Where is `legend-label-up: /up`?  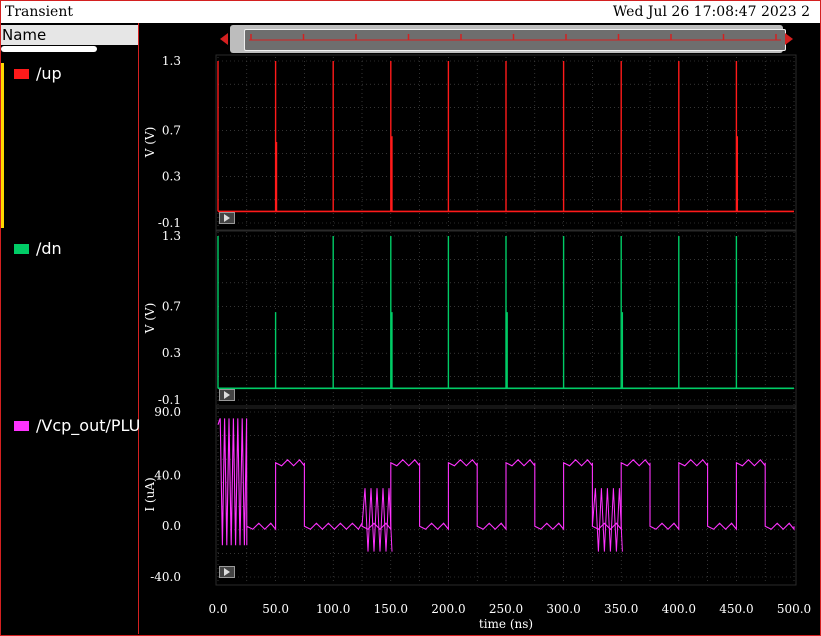 legend-label-up: /up is located at coordinates (49, 73).